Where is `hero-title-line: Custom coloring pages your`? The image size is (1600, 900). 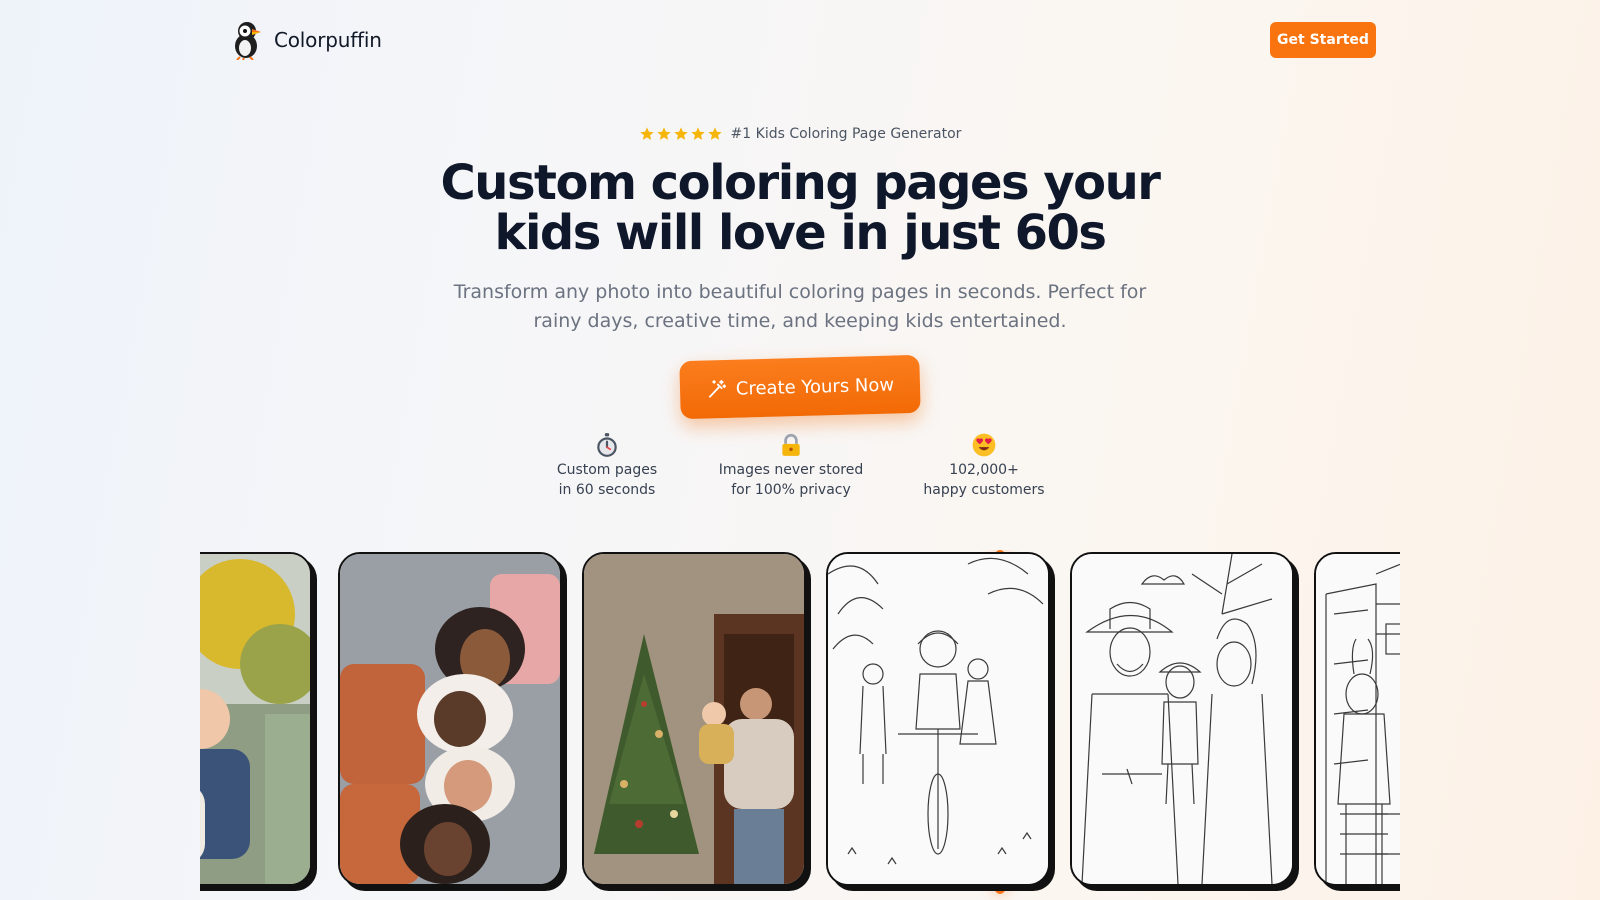 hero-title-line: Custom coloring pages your is located at coordinates (800, 183).